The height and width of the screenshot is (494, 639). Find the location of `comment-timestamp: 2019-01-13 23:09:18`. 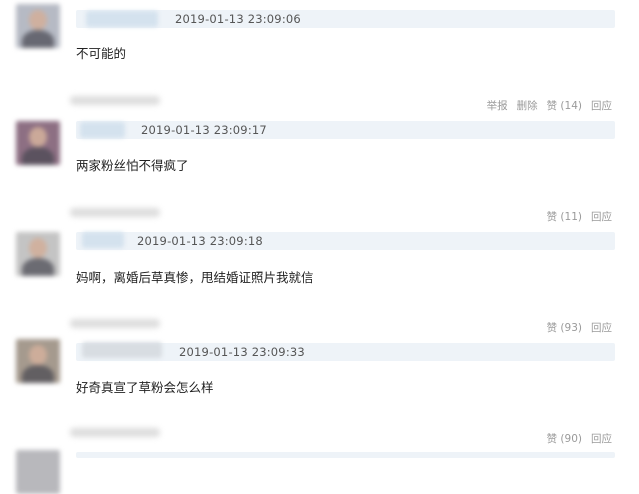

comment-timestamp: 2019-01-13 23:09:18 is located at coordinates (200, 241).